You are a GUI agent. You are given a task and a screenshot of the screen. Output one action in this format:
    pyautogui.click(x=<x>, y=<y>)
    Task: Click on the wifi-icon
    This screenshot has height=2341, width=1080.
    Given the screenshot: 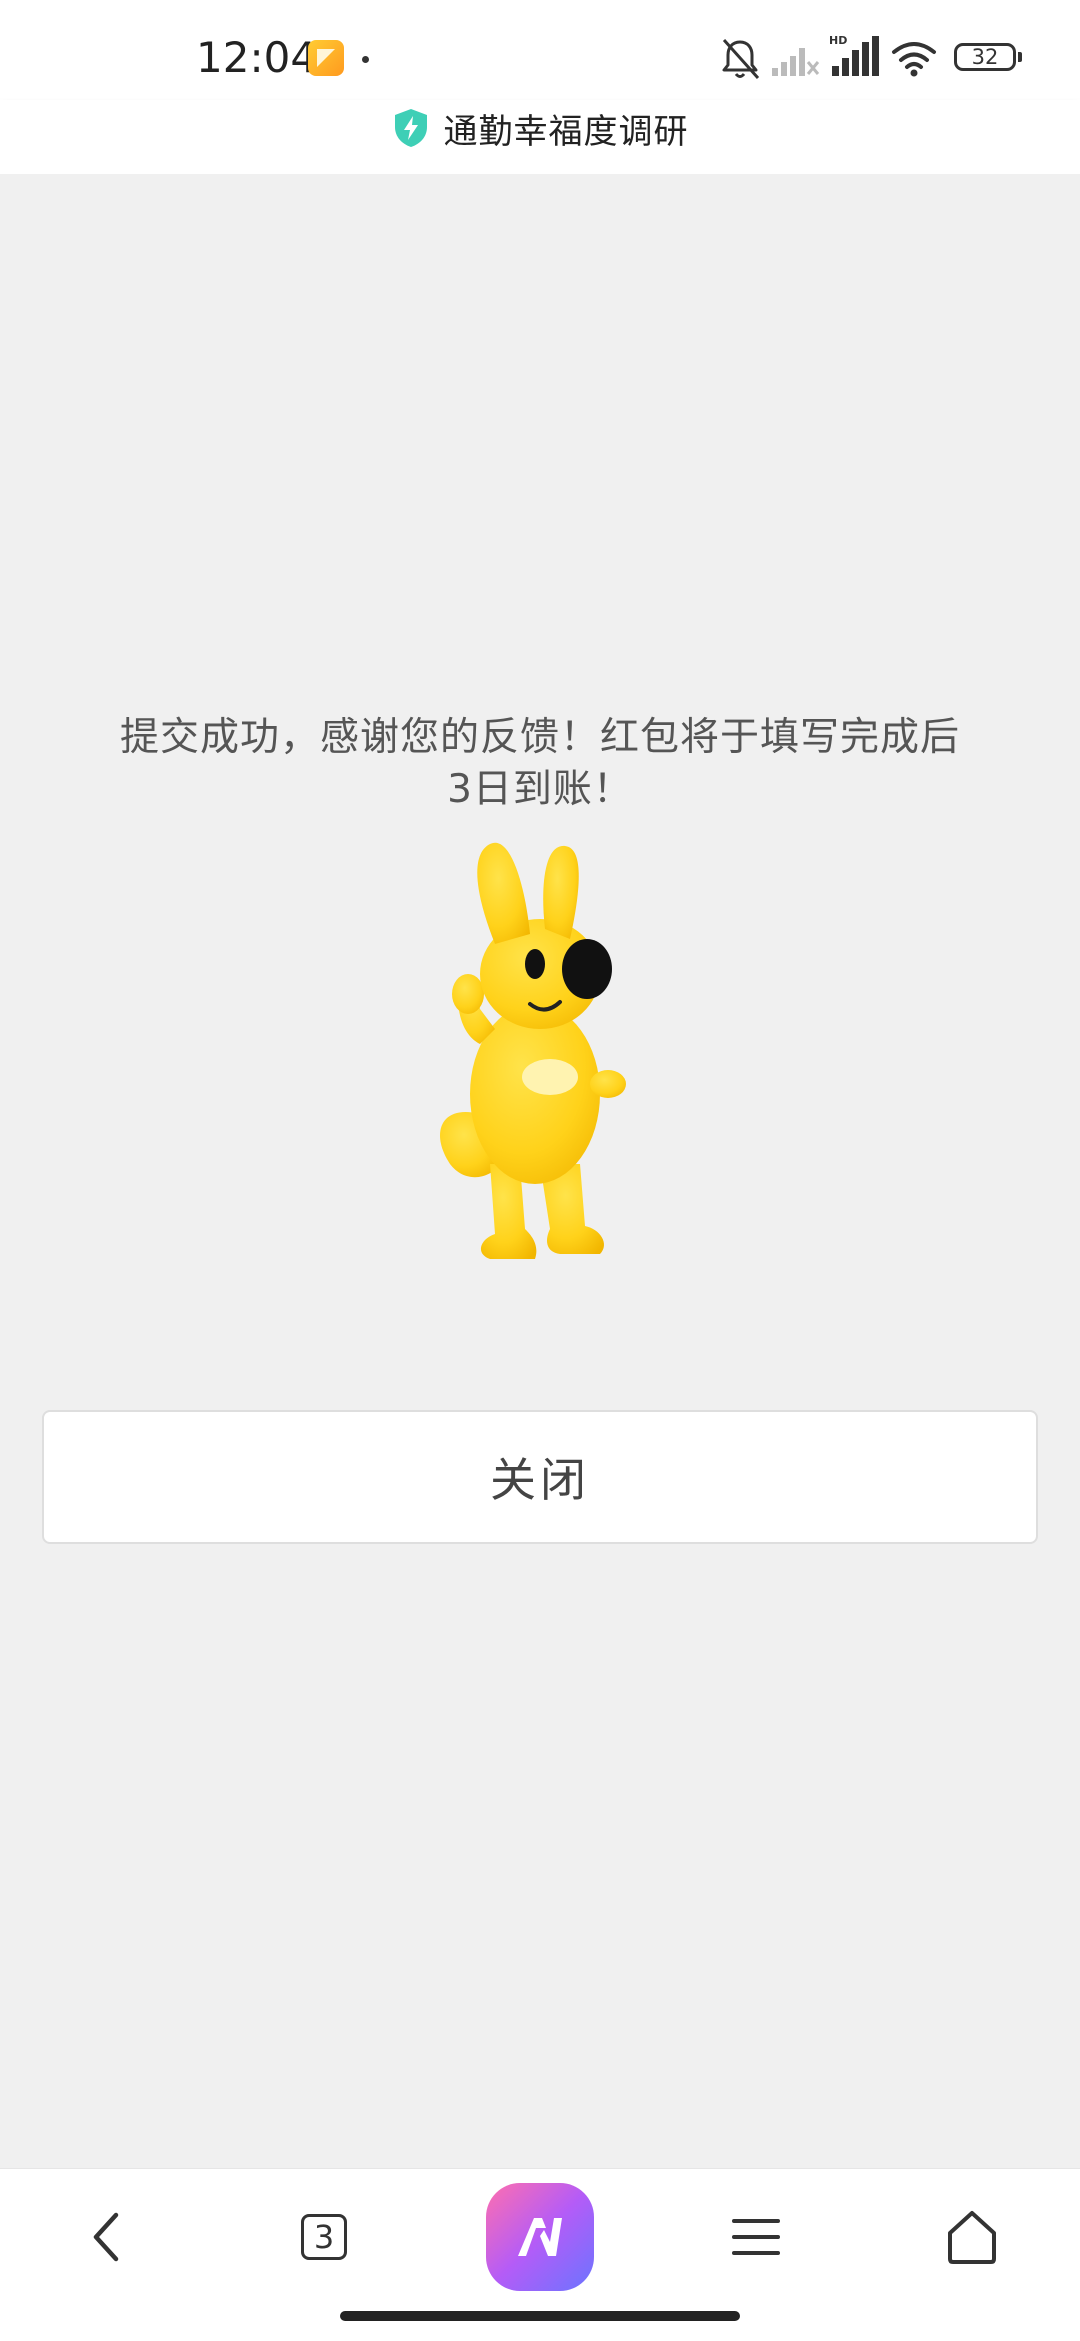 What is the action you would take?
    pyautogui.click(x=914, y=59)
    